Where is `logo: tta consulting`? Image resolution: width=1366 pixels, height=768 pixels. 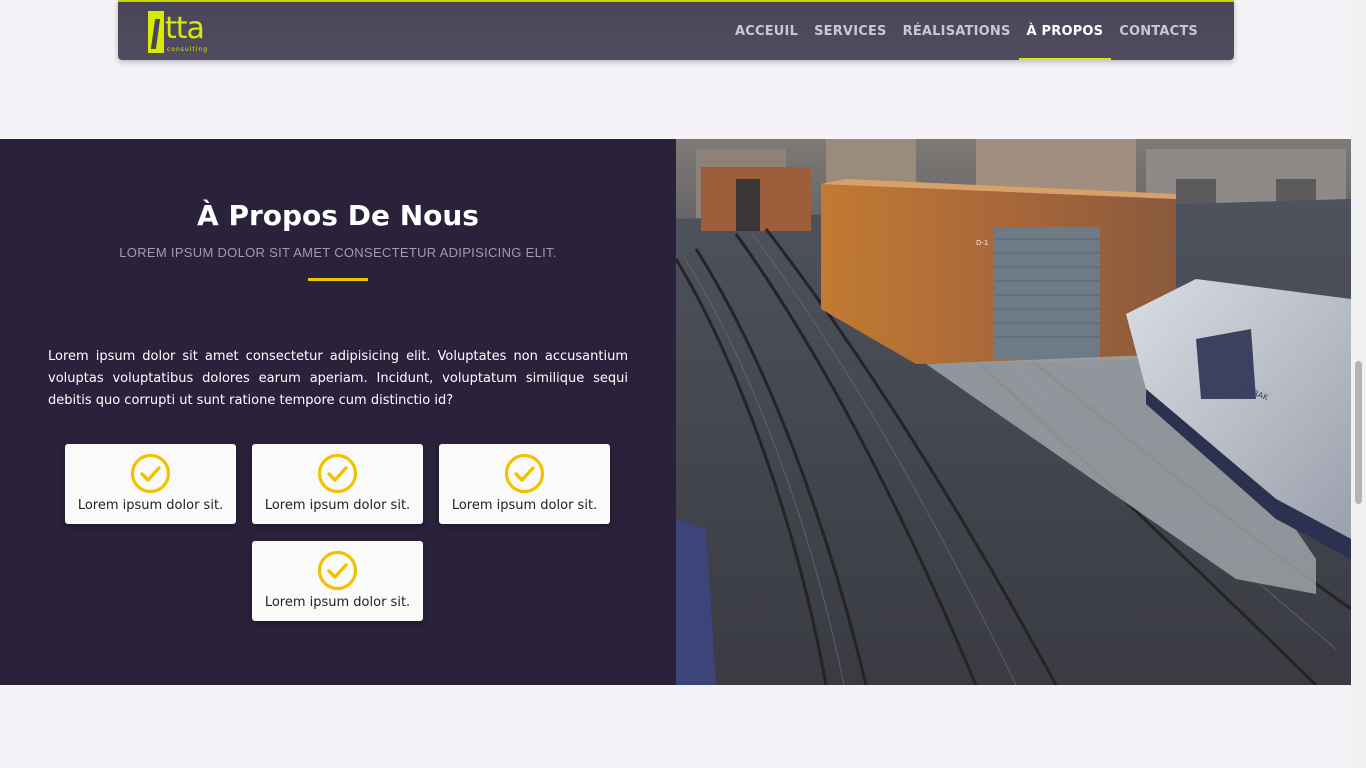
logo: tta consulting is located at coordinates (182, 33).